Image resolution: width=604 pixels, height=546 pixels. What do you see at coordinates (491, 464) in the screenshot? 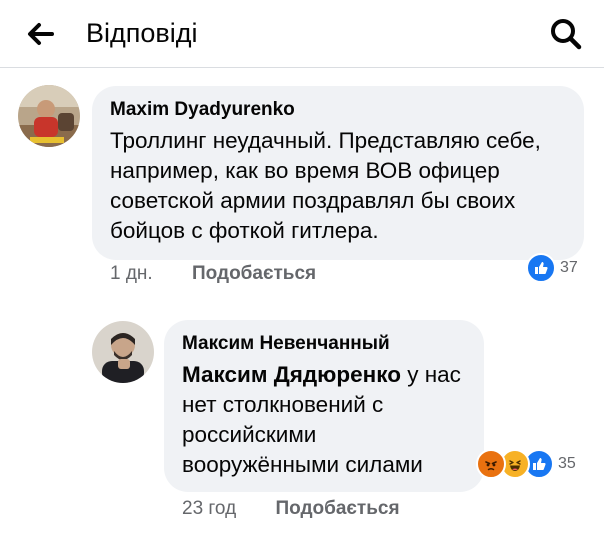
I see `angry-reaction-icon` at bounding box center [491, 464].